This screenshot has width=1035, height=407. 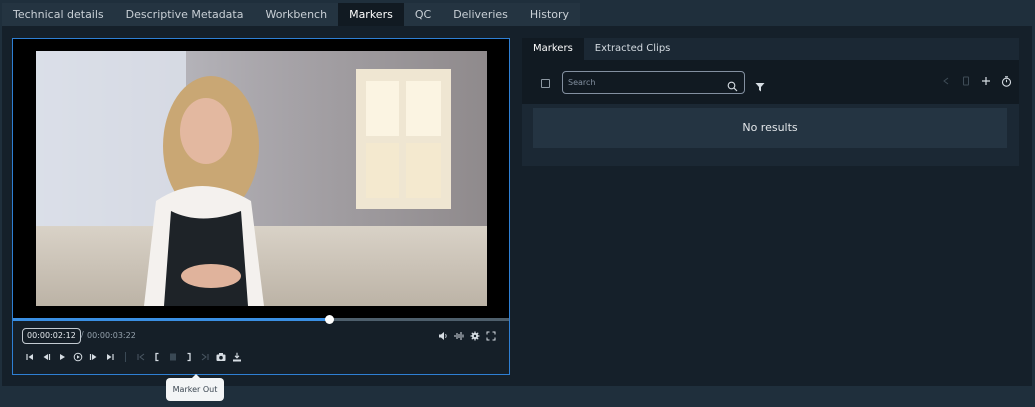 I want to click on duration-timecode: 00:00:03:22, so click(x=111, y=335).